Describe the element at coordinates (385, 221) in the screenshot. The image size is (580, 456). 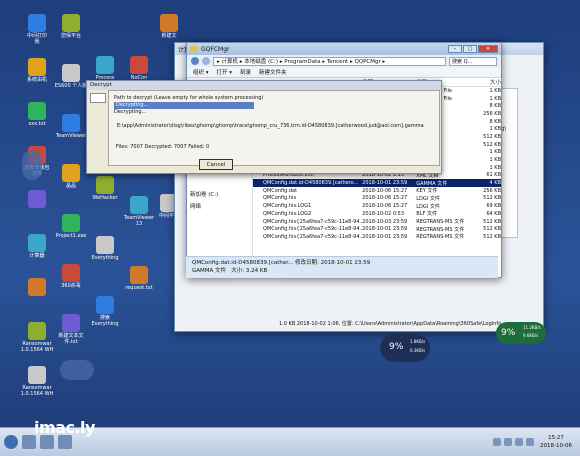
I see `file-date: 2018-10-03 23:59` at that location.